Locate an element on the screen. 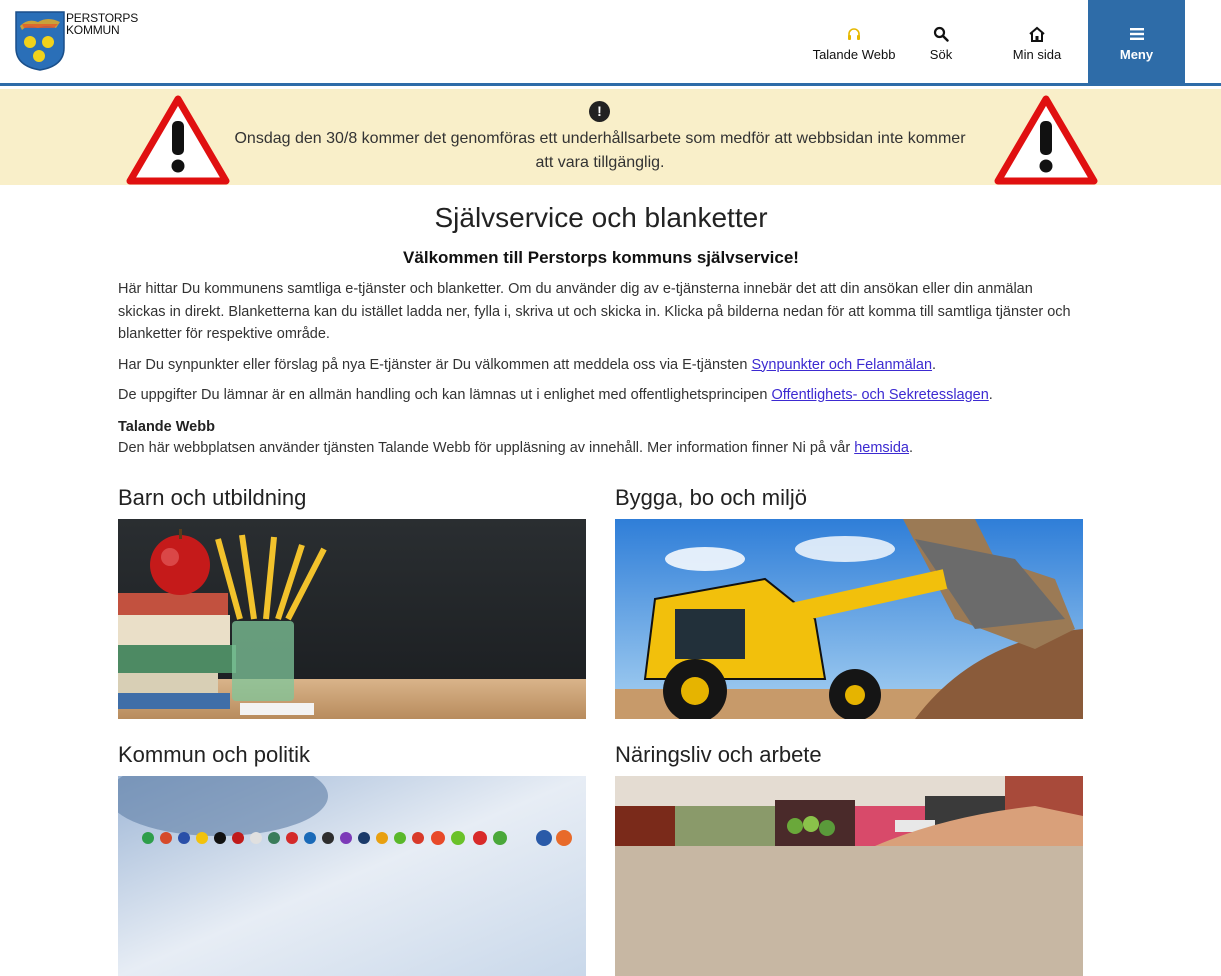 The width and height of the screenshot is (1221, 976). min-sida-label: Min sida is located at coordinates (1037, 54).